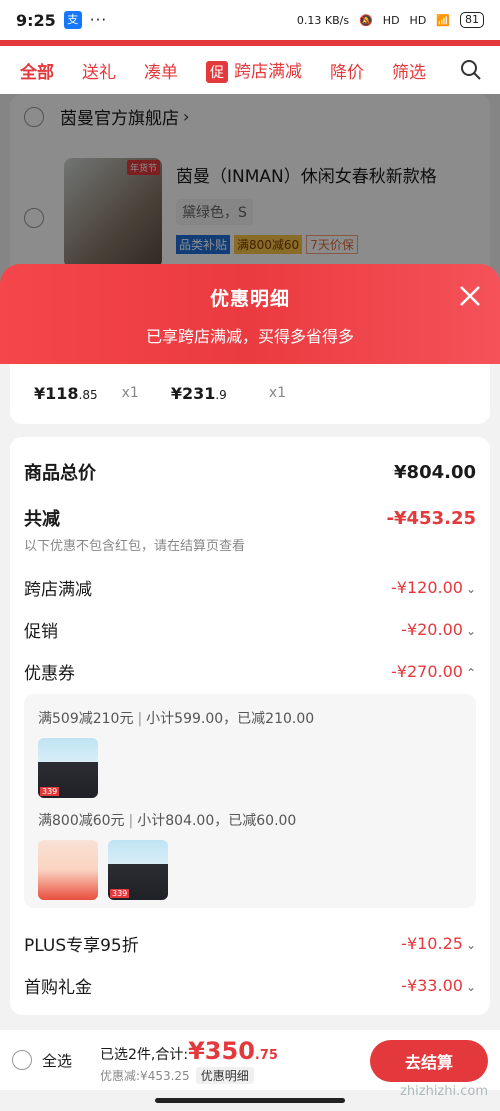 The width and height of the screenshot is (500, 1111). I want to click on checkout-bar: 全选 已选2件,合计:¥350.75 优惠减:¥453.25 优惠明细 去结算, so click(250, 1060).